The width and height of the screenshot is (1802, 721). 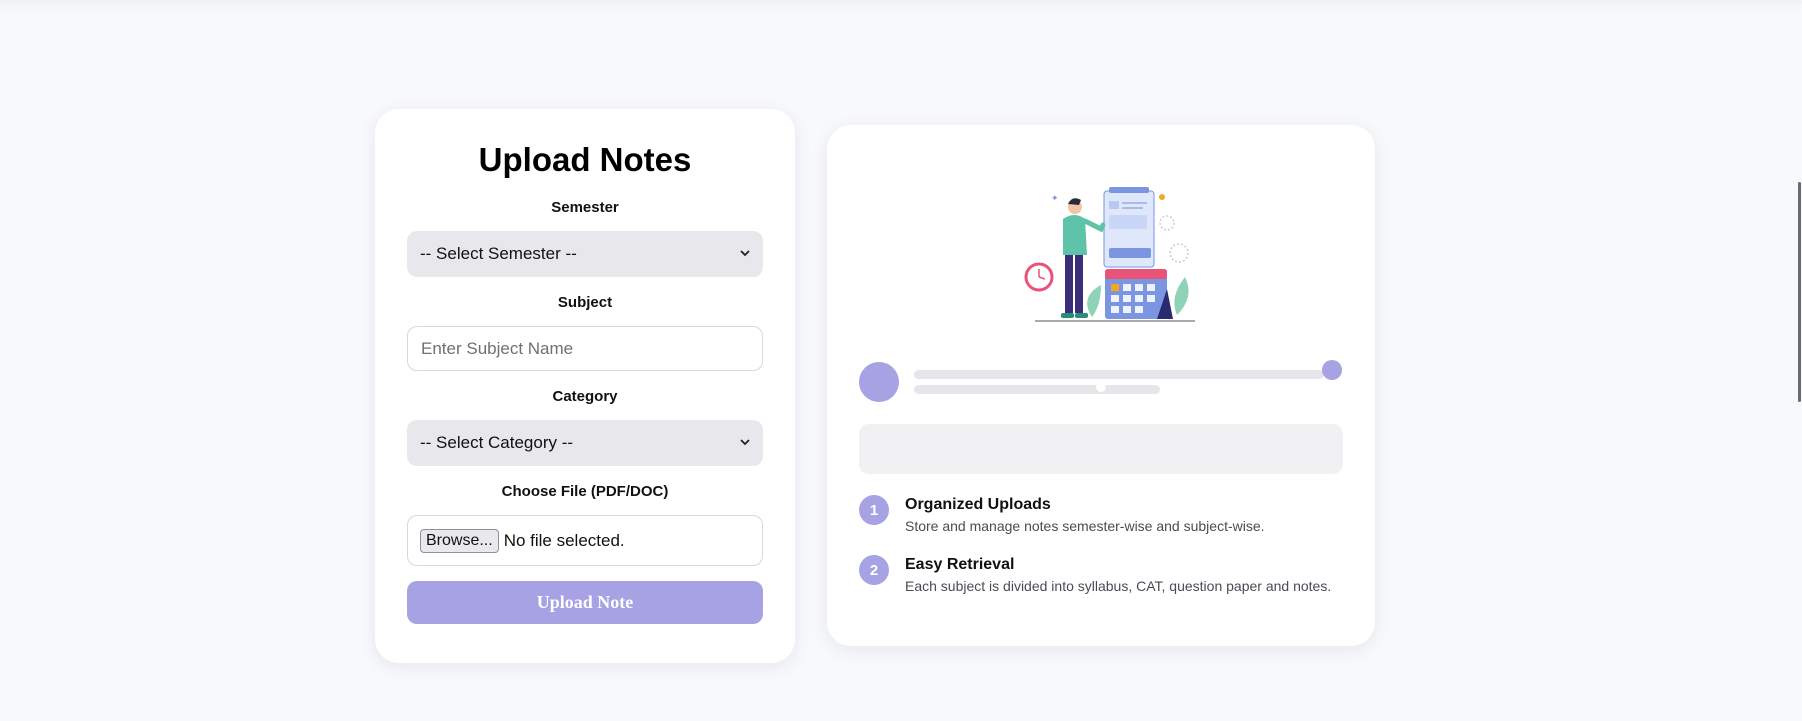 I want to click on feature-title: Organized Uploads, so click(x=978, y=504).